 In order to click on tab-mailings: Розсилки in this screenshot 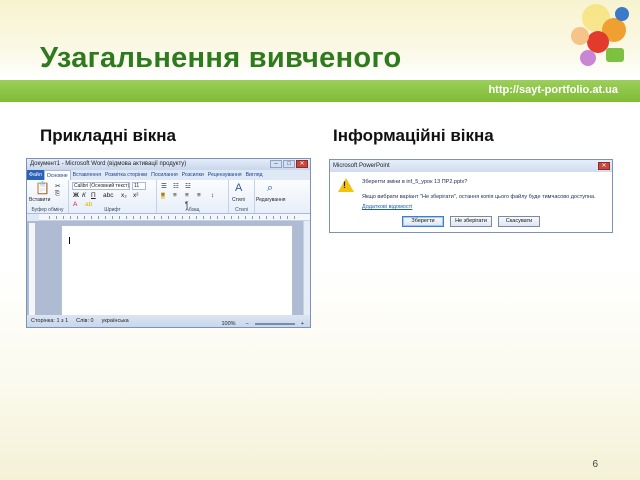, I will do `click(193, 175)`.